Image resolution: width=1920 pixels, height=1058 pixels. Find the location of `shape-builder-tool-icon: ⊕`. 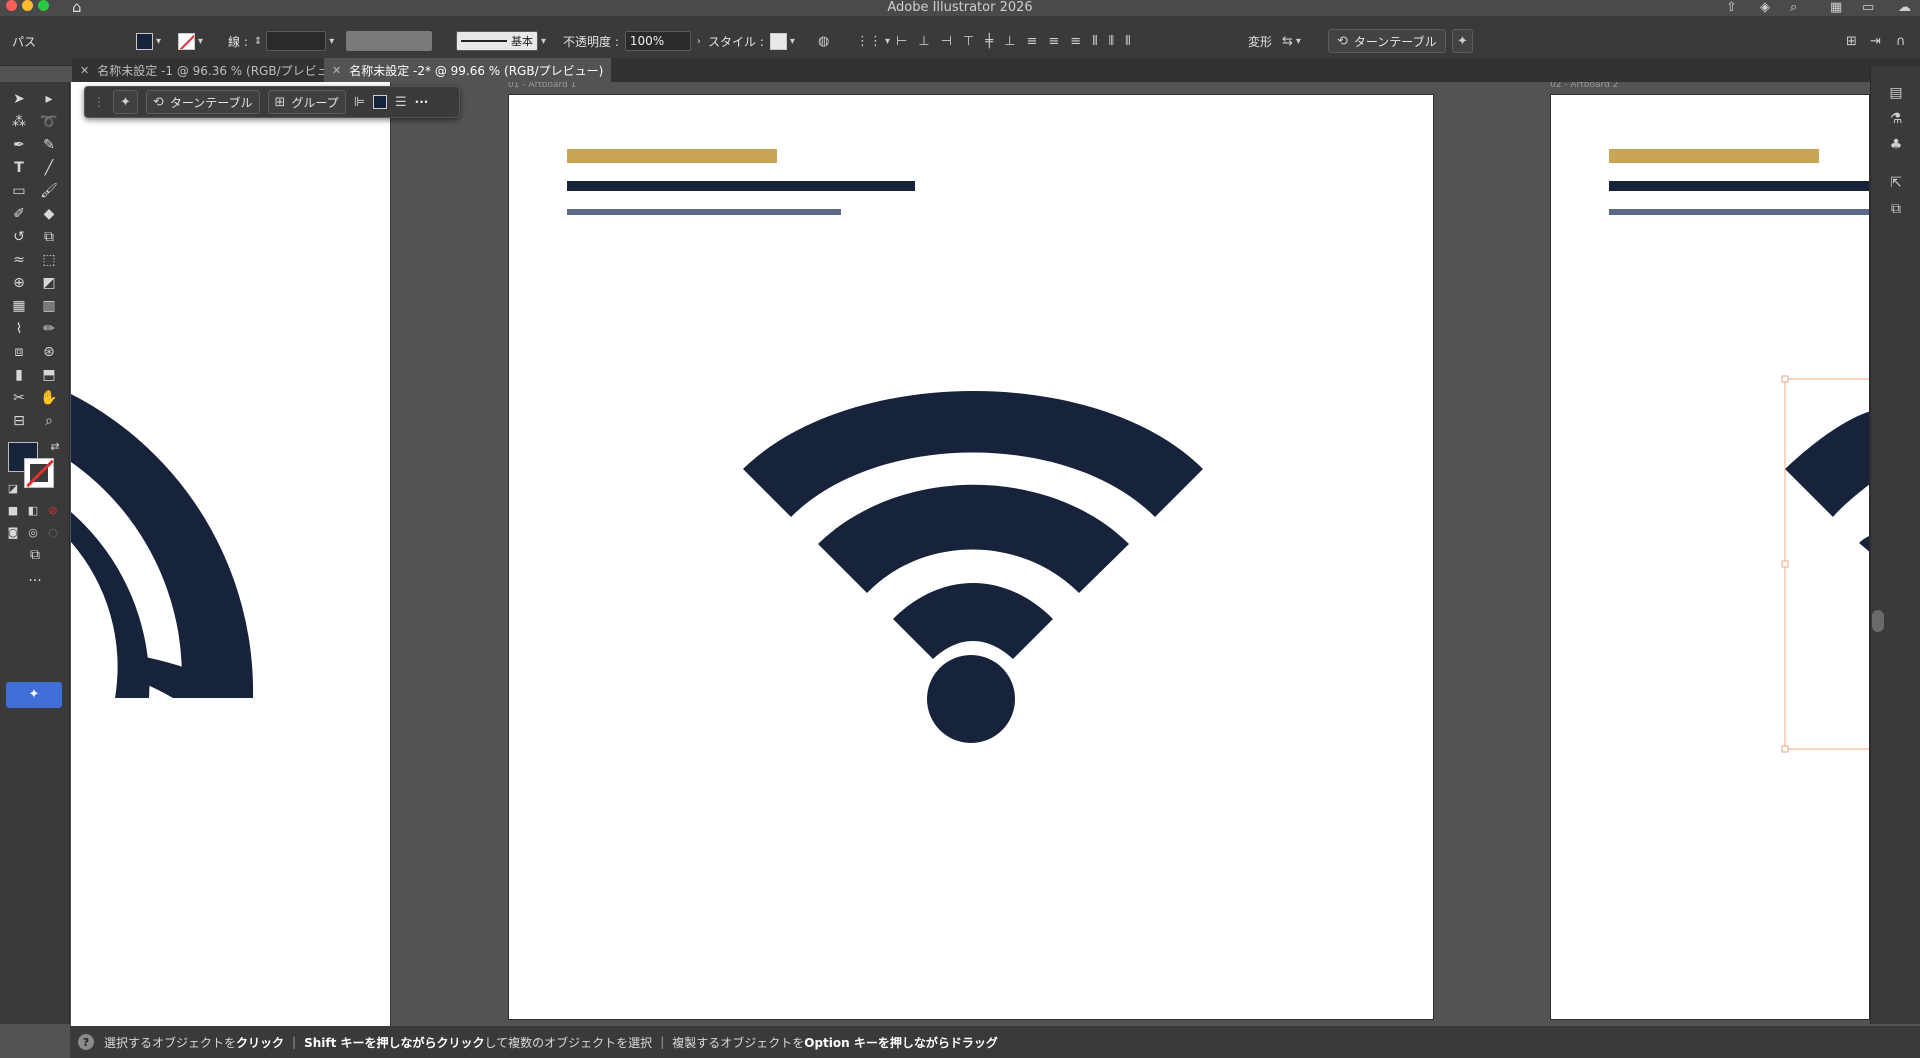

shape-builder-tool-icon: ⊕ is located at coordinates (19, 283).